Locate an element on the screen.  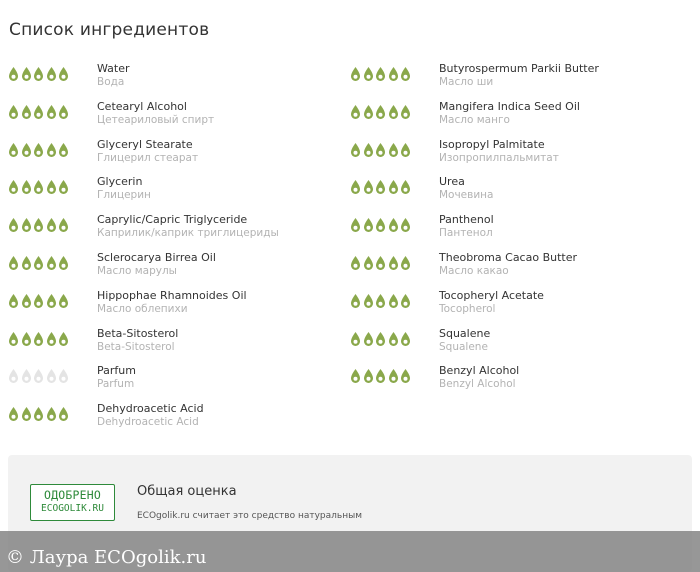
ingredient-item: Squalene Squalene is located at coordinates (520, 344).